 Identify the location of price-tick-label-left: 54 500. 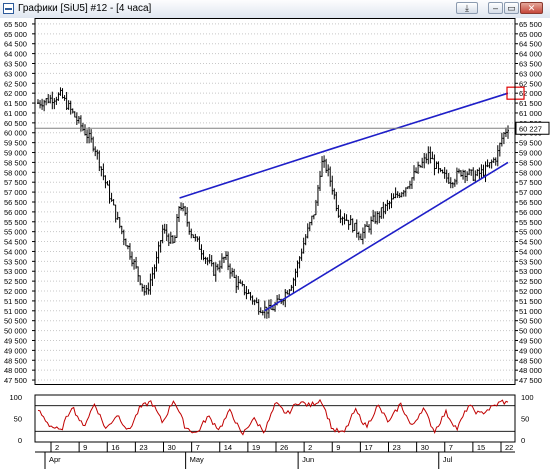
(15, 242).